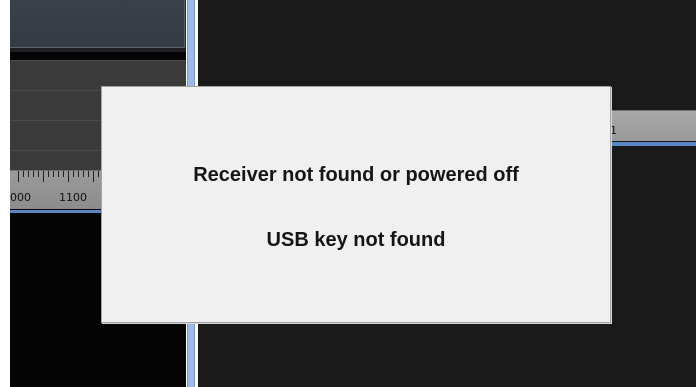  I want to click on frequency-label: 000, so click(20, 197).